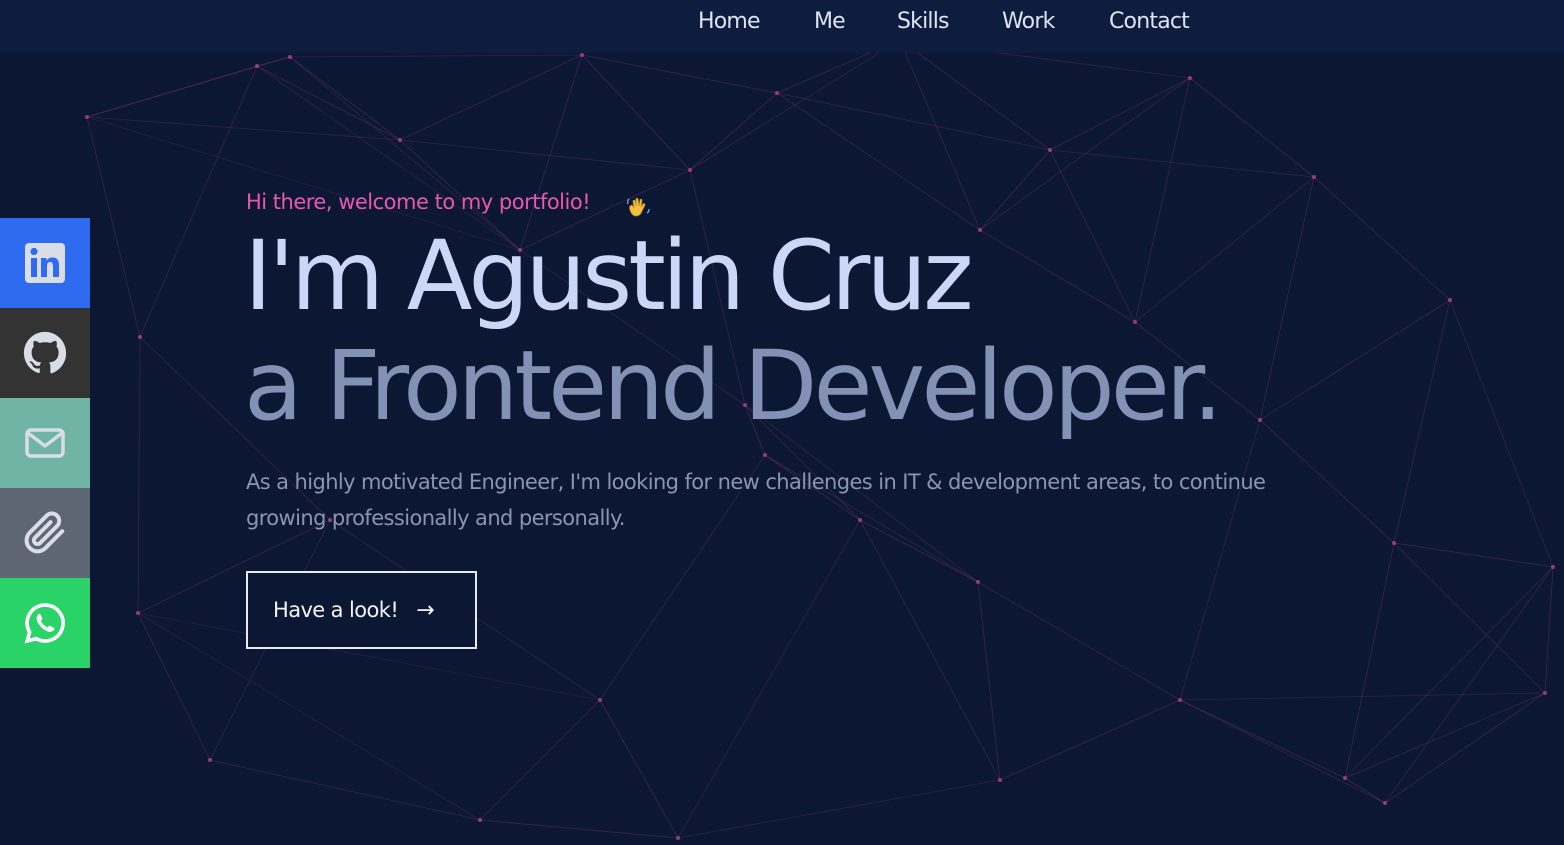 The image size is (1564, 845). Describe the element at coordinates (45, 353) in the screenshot. I see `github-link` at that location.